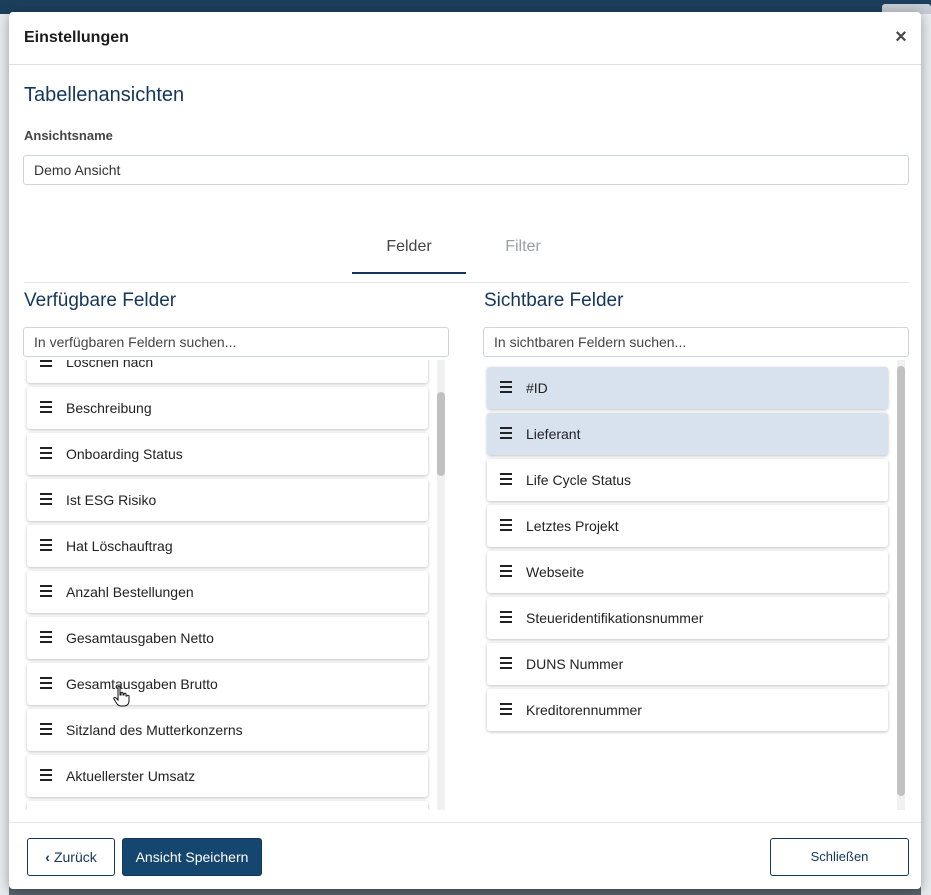  What do you see at coordinates (572, 526) in the screenshot?
I see `list-item-label: Letztes Projekt` at bounding box center [572, 526].